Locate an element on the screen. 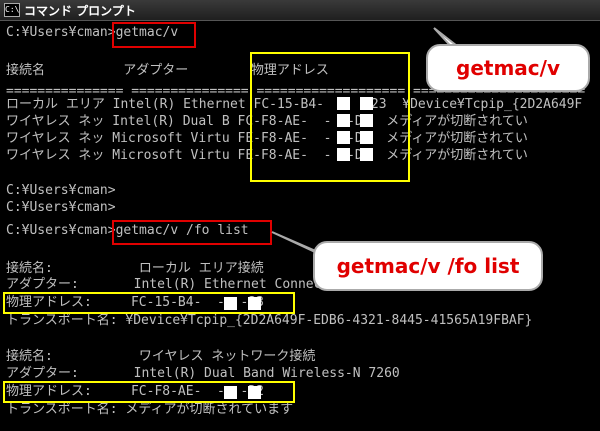 The width and height of the screenshot is (600, 431). title-bar: C:\ コマンド プロンプト is located at coordinates (300, 10).